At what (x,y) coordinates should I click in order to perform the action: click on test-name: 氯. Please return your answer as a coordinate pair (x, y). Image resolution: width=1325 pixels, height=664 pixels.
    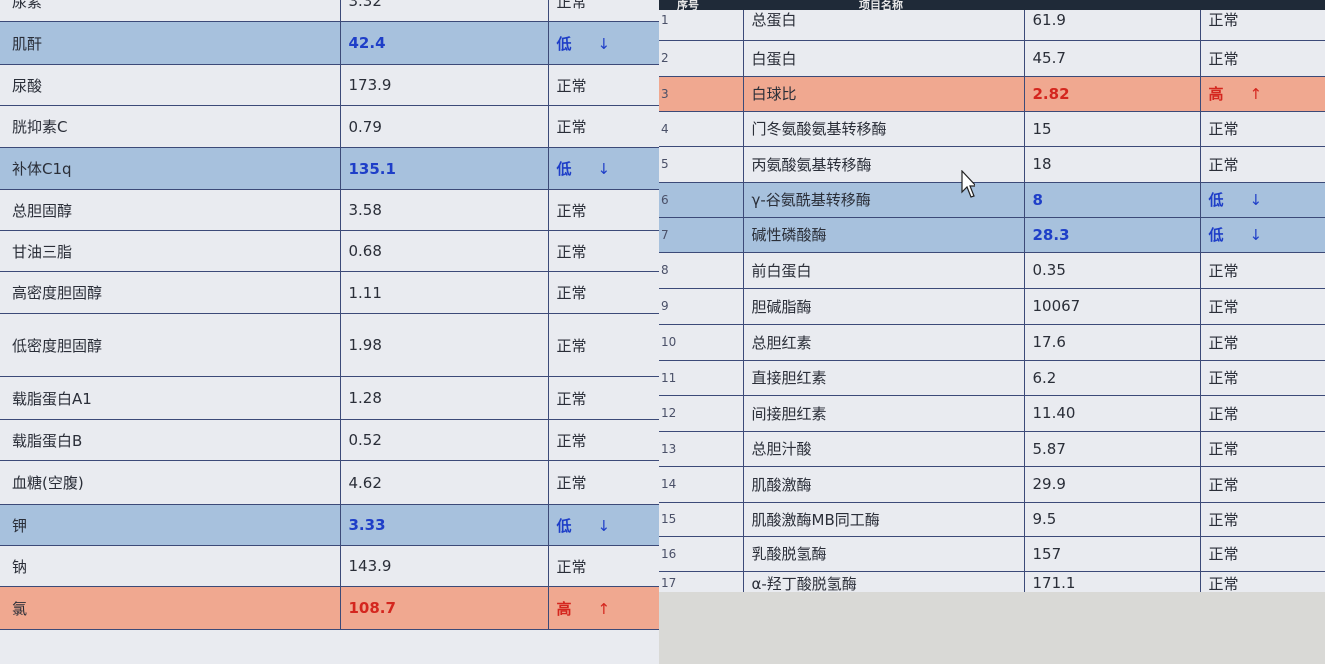
    Looking at the image, I should click on (170, 608).